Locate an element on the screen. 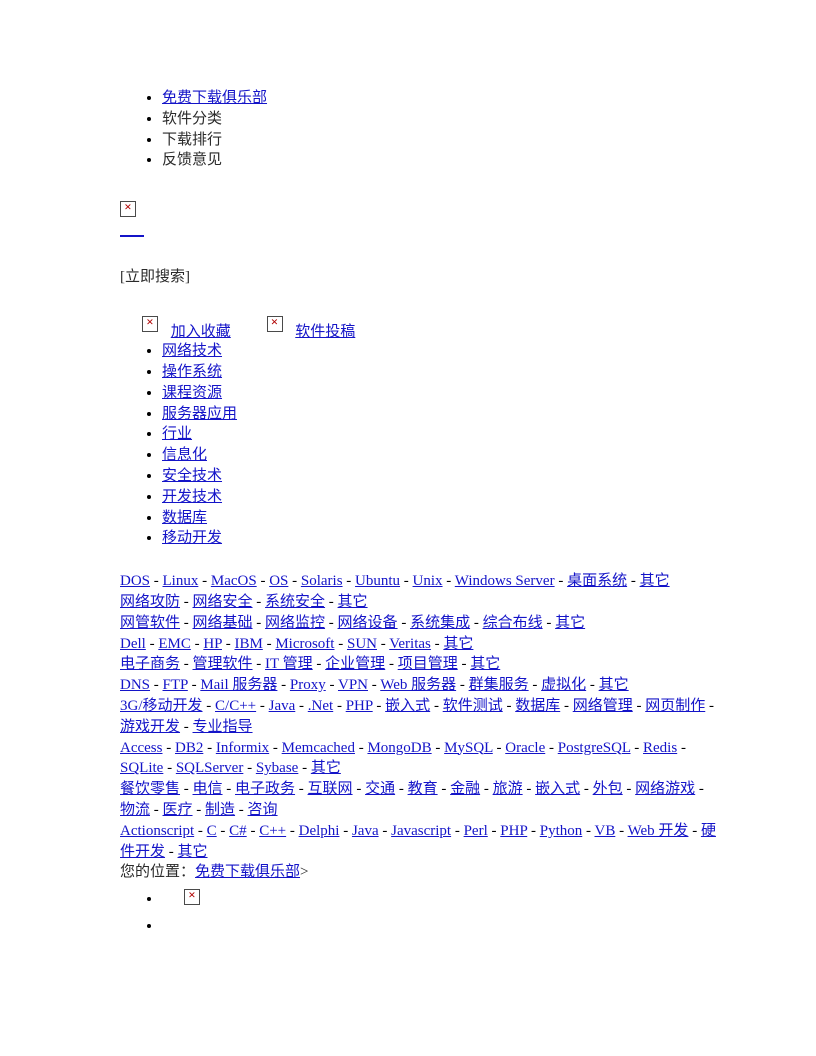 The image size is (816, 1056). sub-category-link: 项目管理 is located at coordinates (428, 664).